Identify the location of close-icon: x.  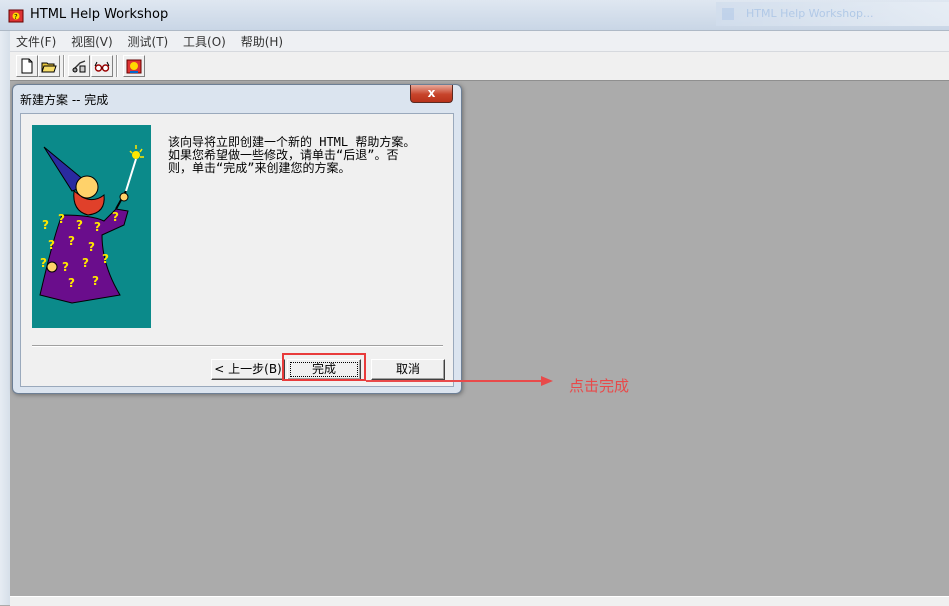
(431, 93).